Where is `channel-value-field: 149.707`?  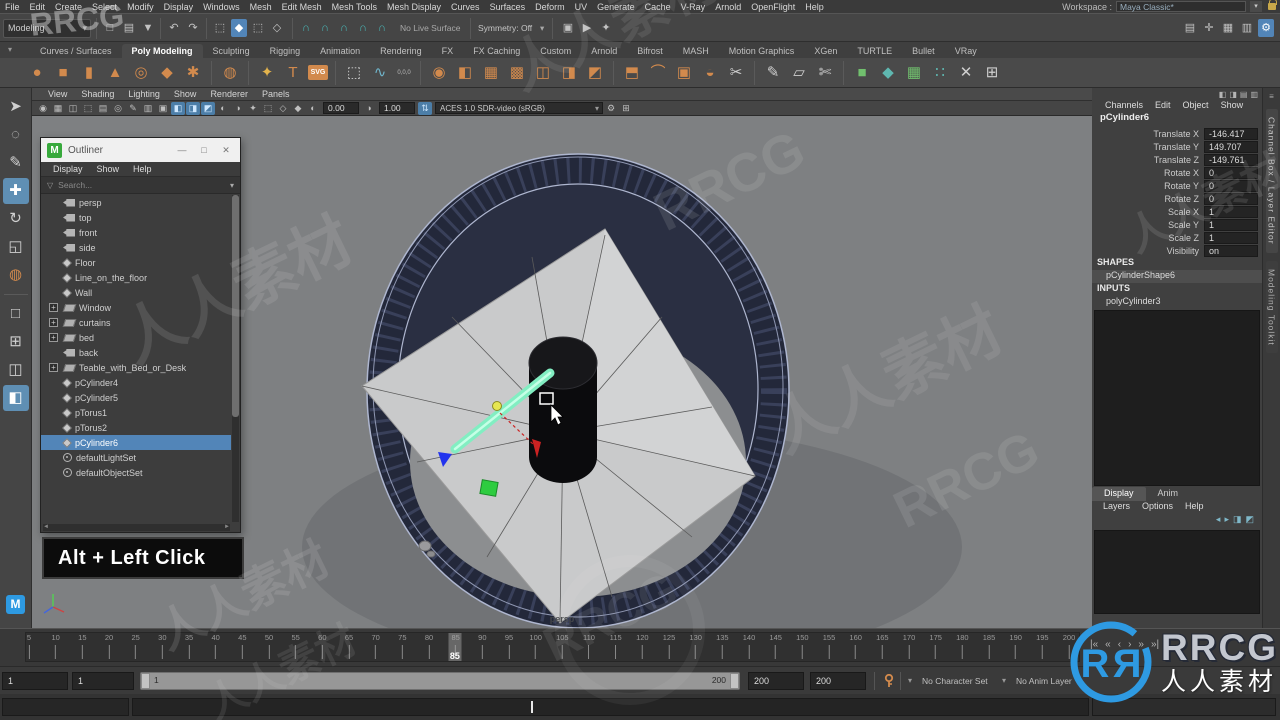
channel-value-field: 149.707 is located at coordinates (1231, 146).